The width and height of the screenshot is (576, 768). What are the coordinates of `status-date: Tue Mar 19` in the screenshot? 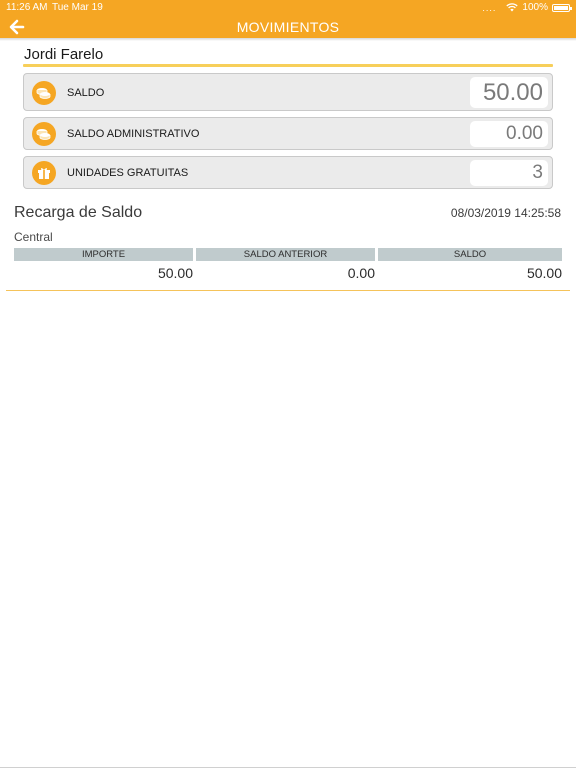 It's located at (77, 7).